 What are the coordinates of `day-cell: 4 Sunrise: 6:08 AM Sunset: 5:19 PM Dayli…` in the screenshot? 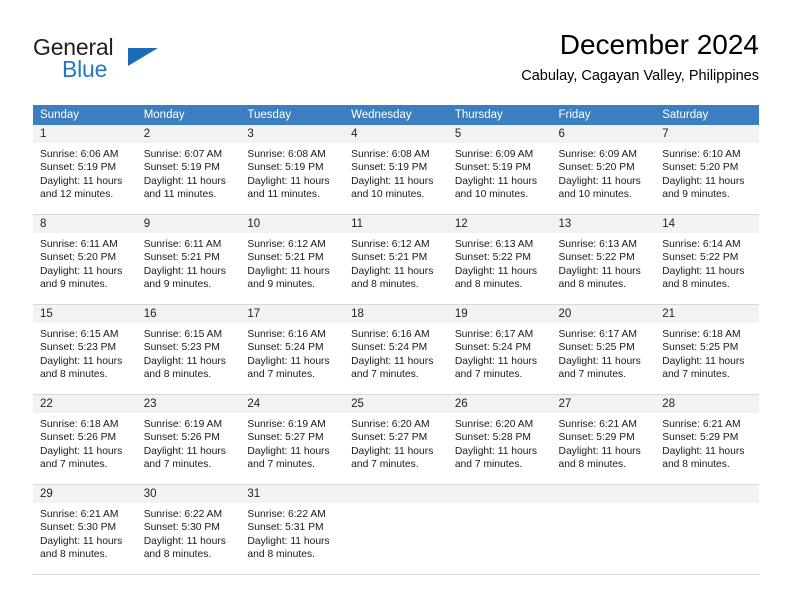 It's located at (396, 170).